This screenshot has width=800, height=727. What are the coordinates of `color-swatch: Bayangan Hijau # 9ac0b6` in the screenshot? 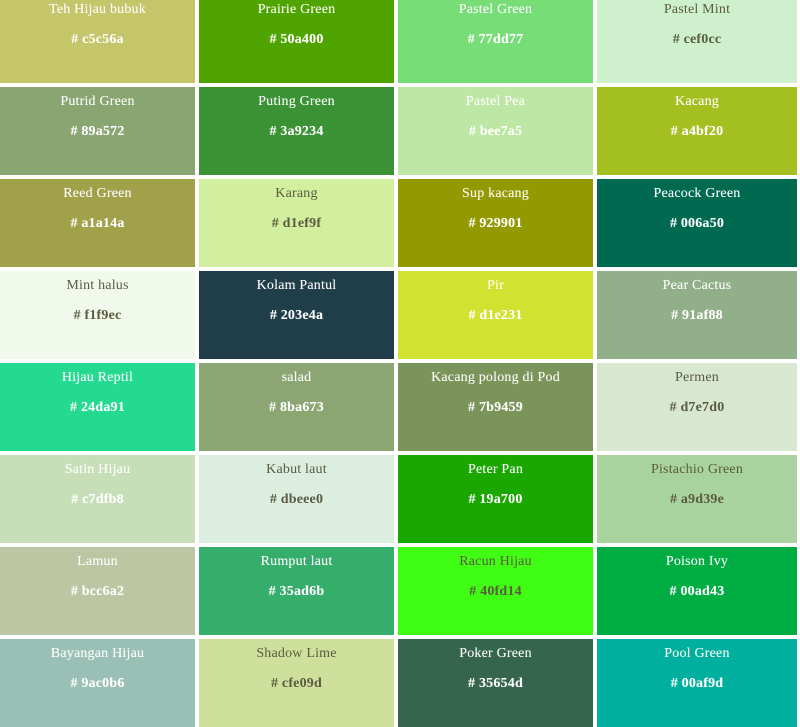 It's located at (99, 683).